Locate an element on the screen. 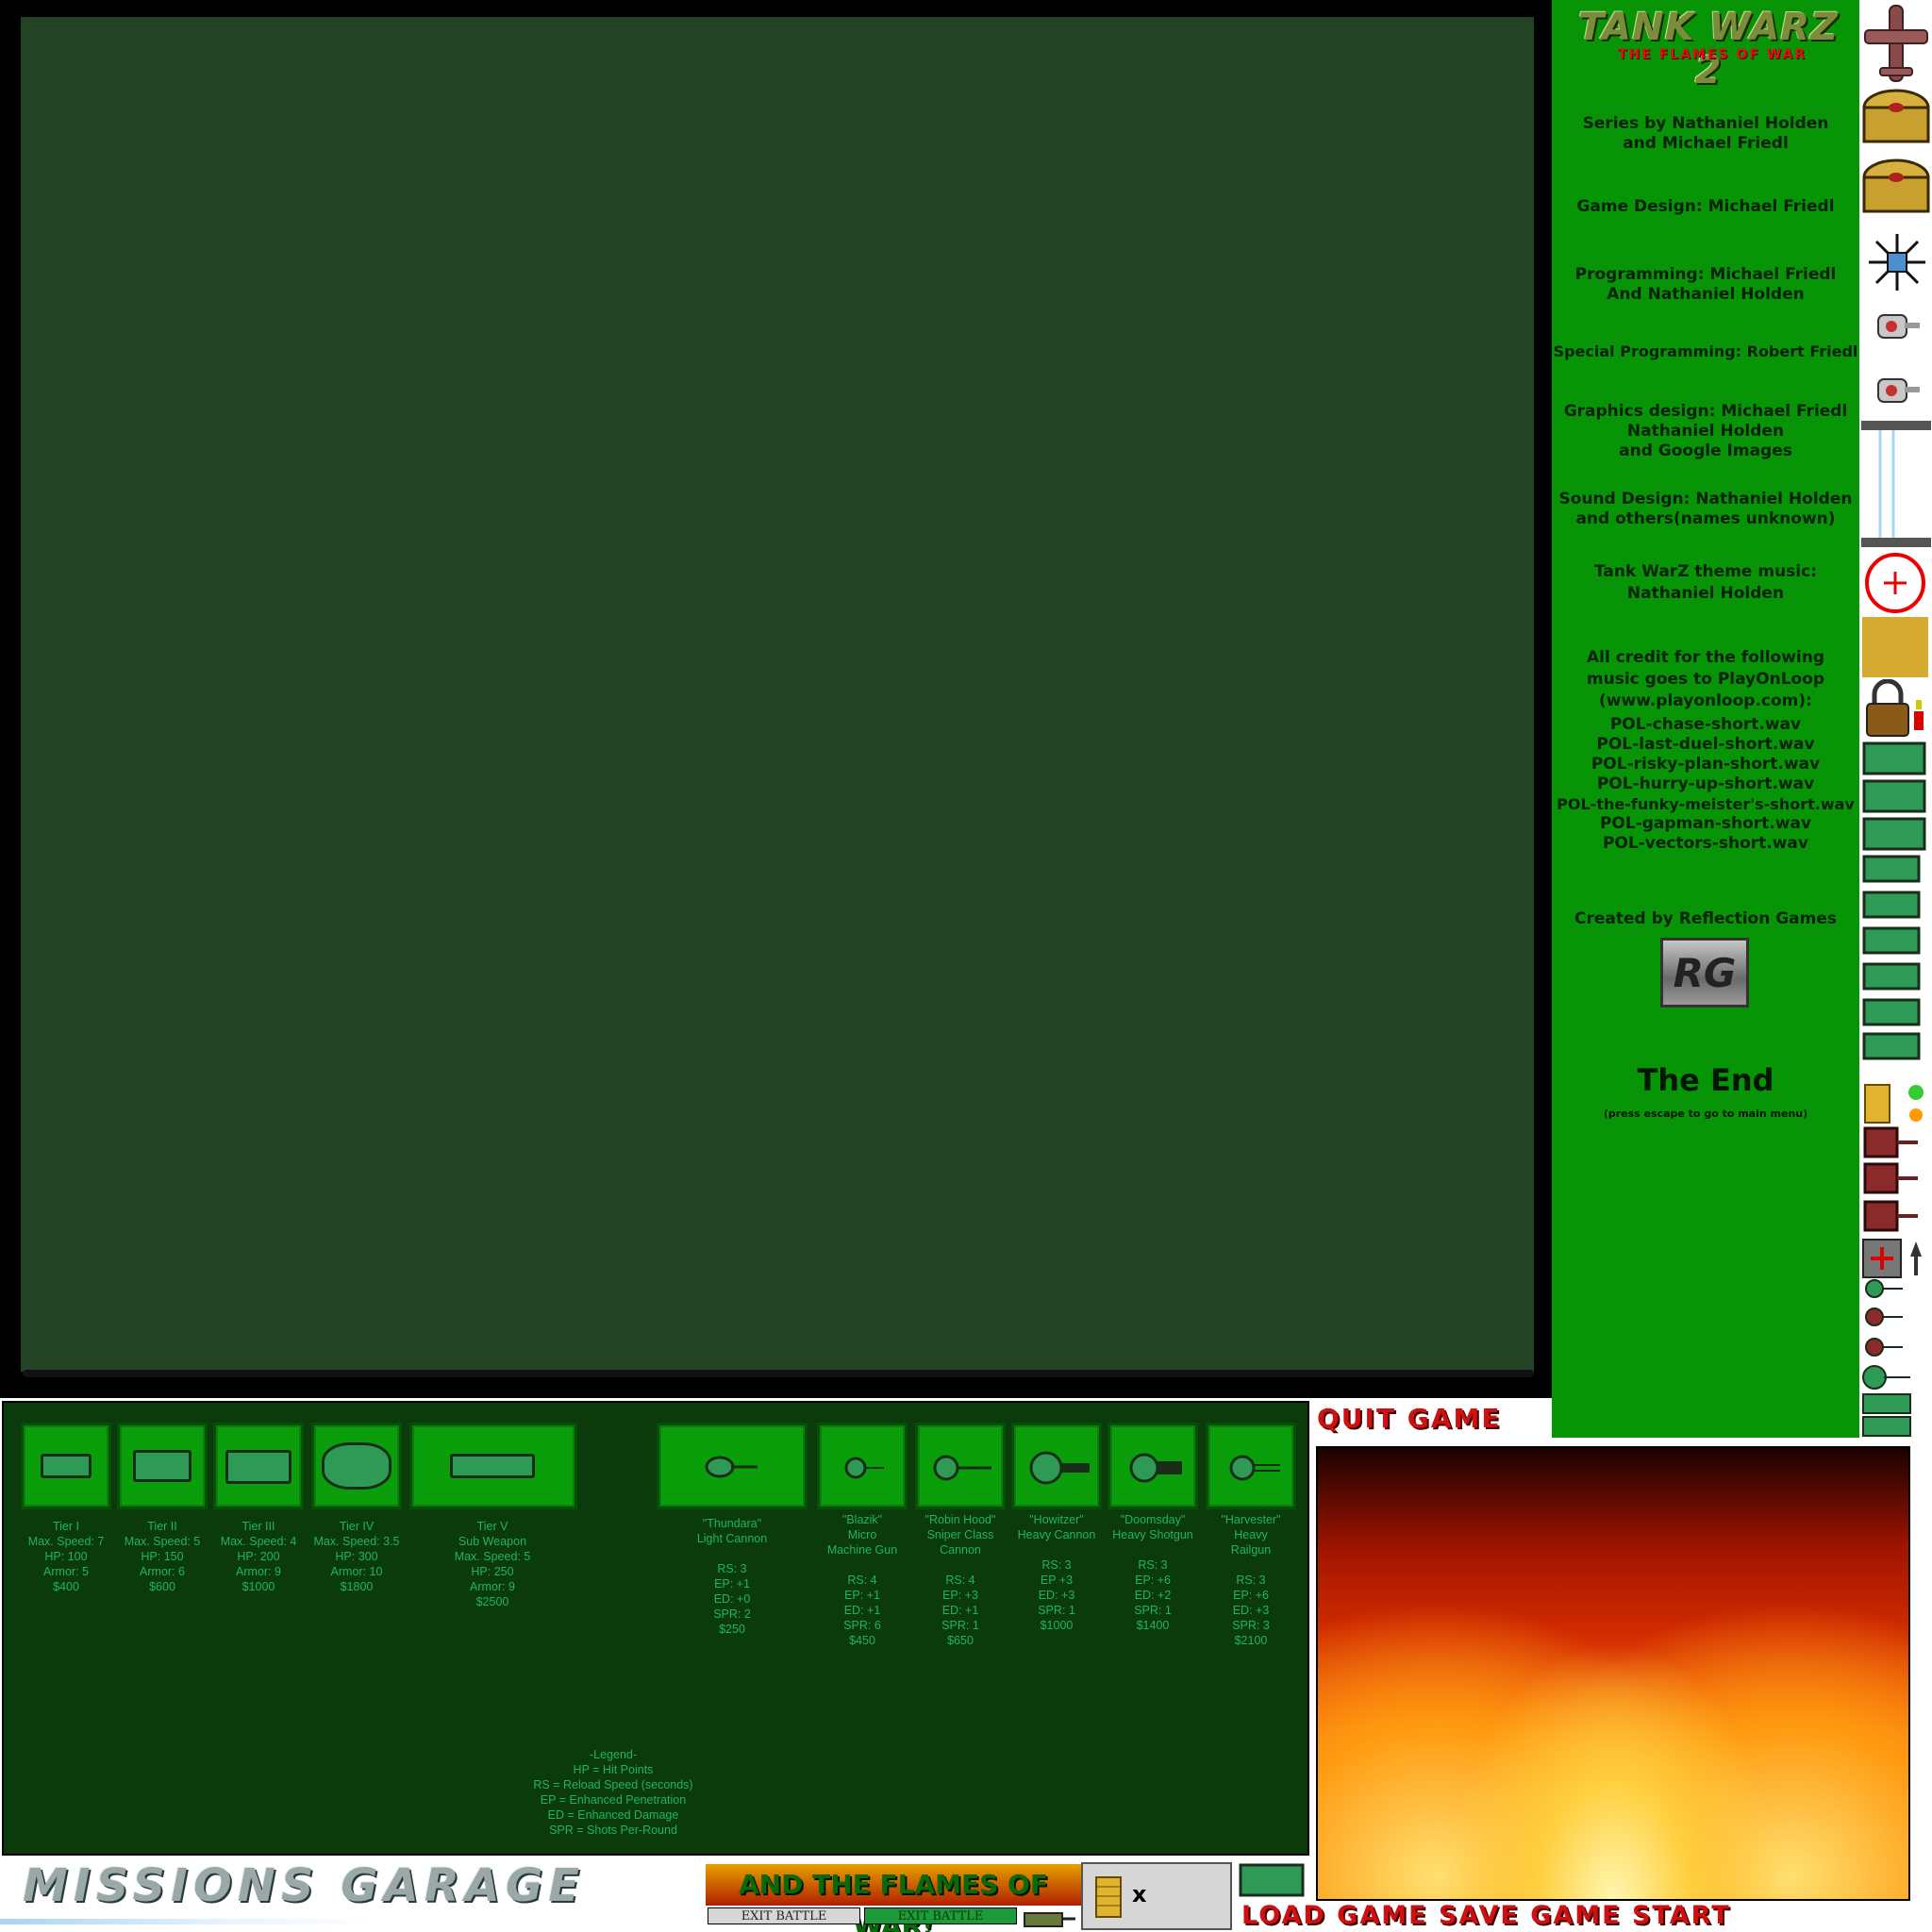 This screenshot has width=1932, height=1932. escape-hint: (press escape to go to main menu) is located at coordinates (1706, 1114).